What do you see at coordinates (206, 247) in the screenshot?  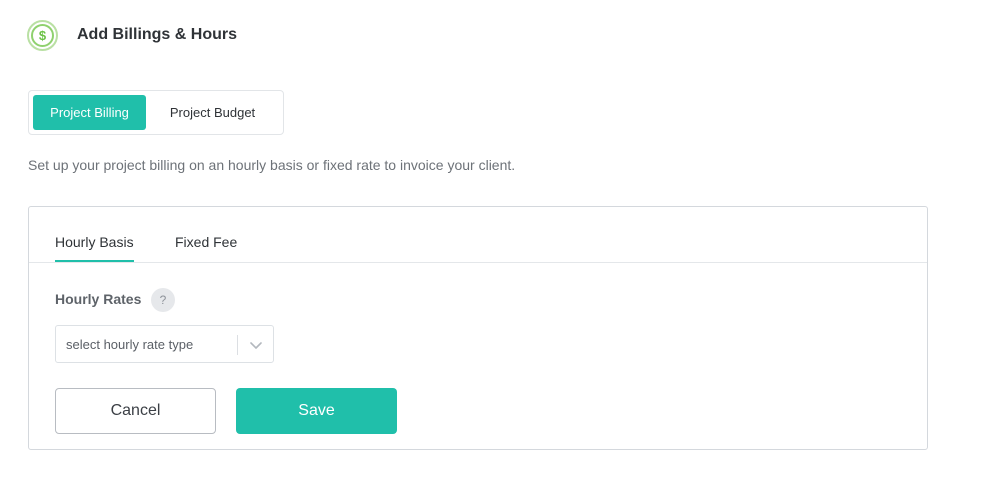 I see `tab-fixed-fee: Fixed Fee` at bounding box center [206, 247].